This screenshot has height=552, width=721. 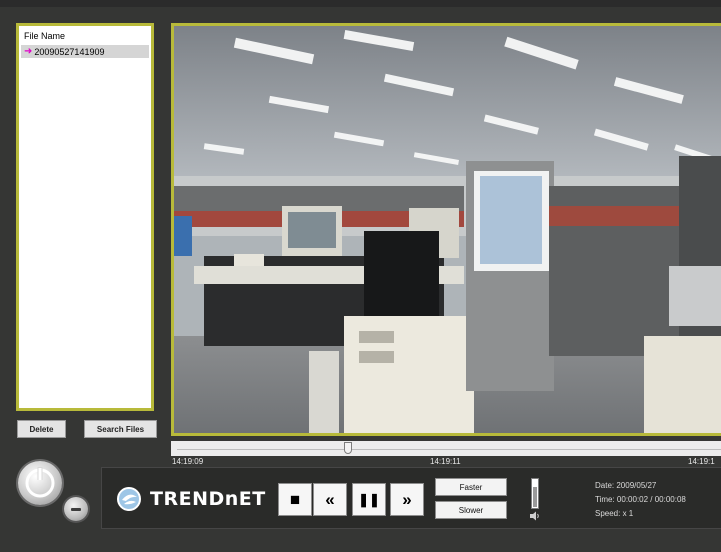 I want to click on pause-icon: ❚❚, so click(x=369, y=499).